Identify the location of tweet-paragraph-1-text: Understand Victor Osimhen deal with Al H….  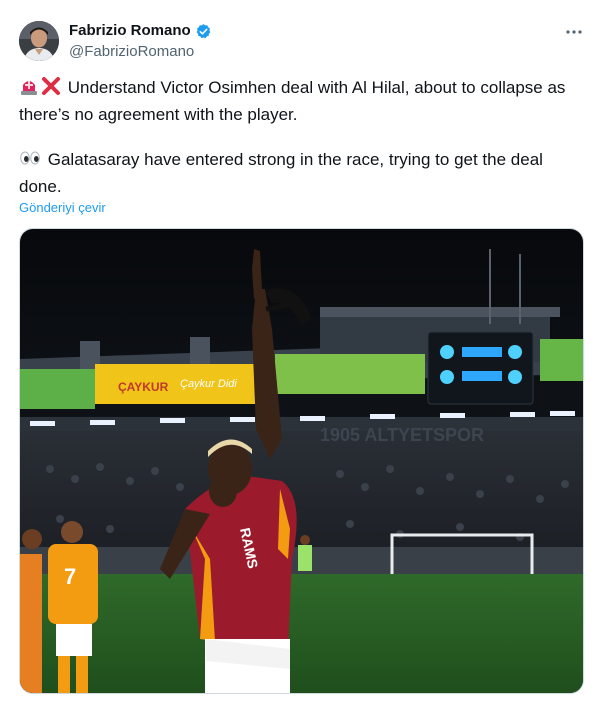
(292, 101).